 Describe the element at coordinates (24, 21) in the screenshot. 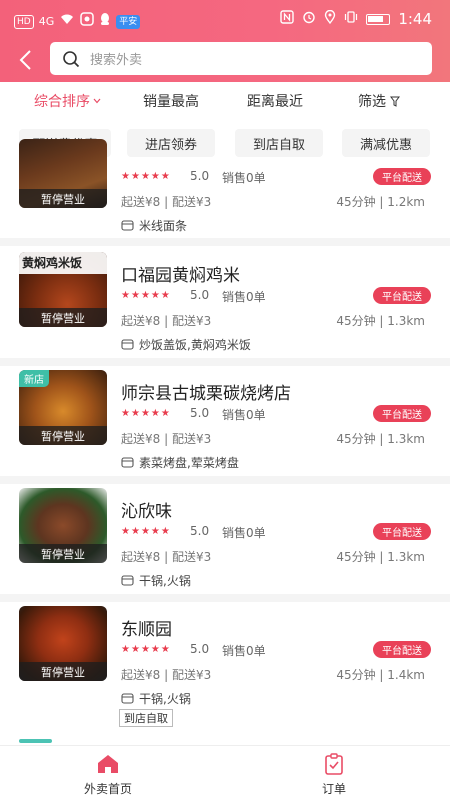

I see `hd-indicator: HD` at that location.